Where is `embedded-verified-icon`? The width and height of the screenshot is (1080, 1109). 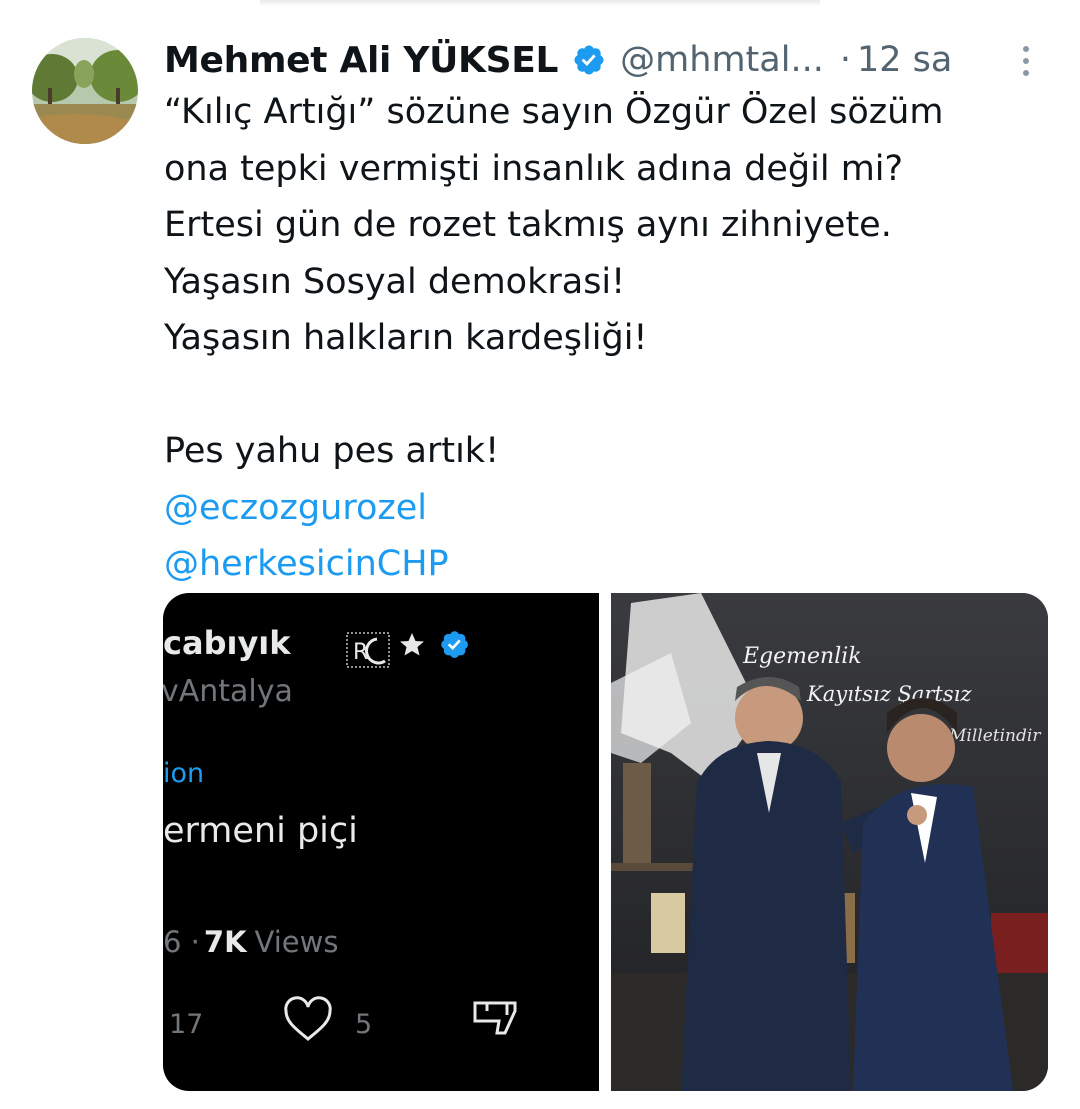
embedded-verified-icon is located at coordinates (454, 644).